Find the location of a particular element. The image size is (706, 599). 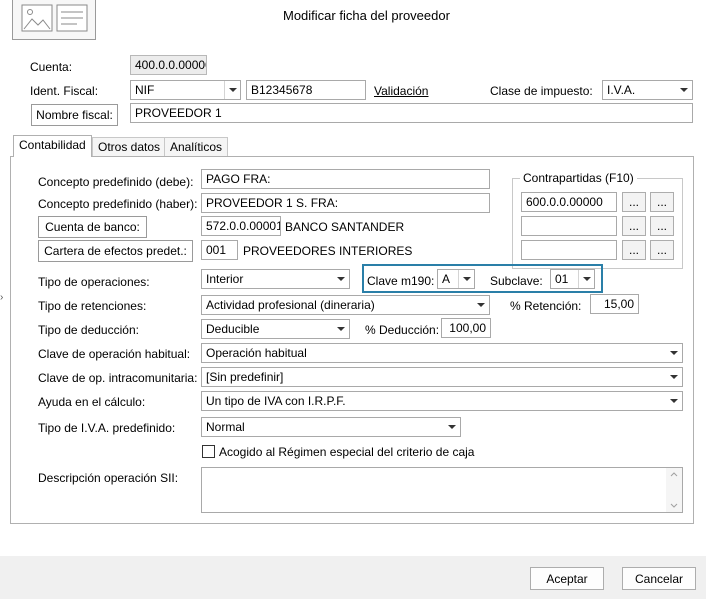

retencion-input: 15,00 is located at coordinates (614, 304).